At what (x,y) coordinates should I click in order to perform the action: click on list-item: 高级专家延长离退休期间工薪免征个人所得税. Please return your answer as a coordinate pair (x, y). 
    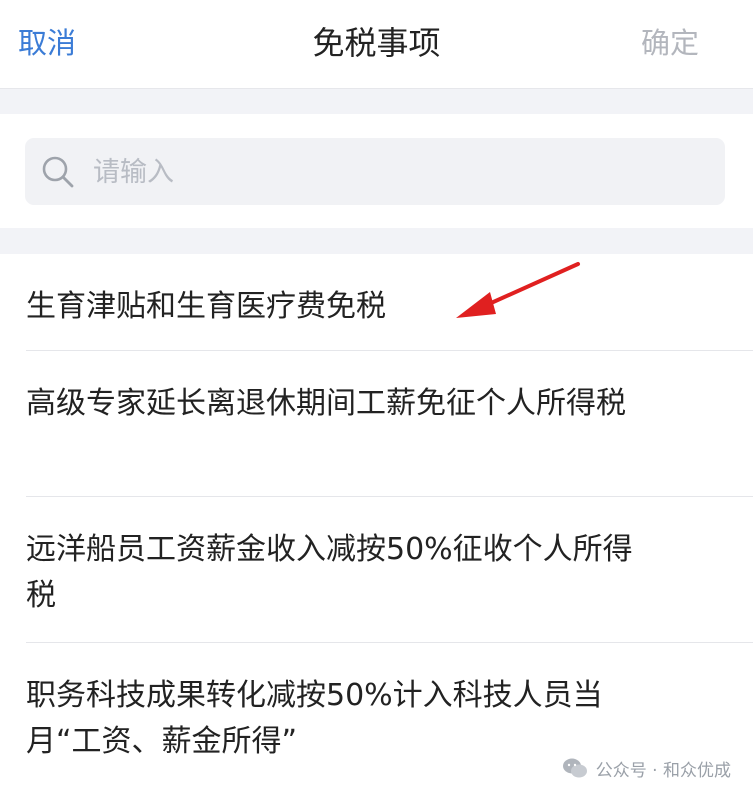
    Looking at the image, I should click on (389, 404).